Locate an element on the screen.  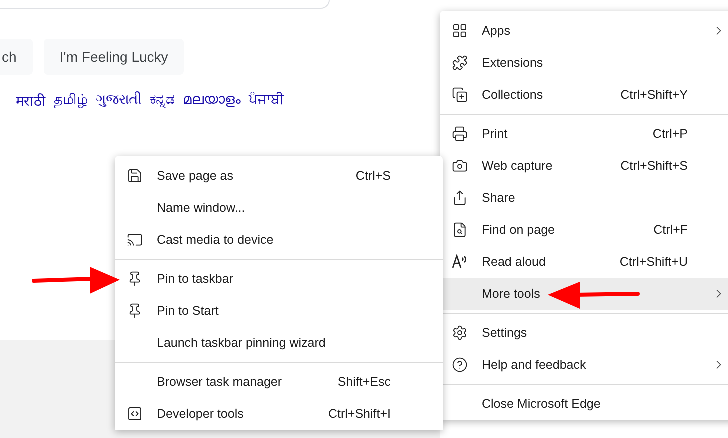
menu-item: Apps is located at coordinates (584, 31).